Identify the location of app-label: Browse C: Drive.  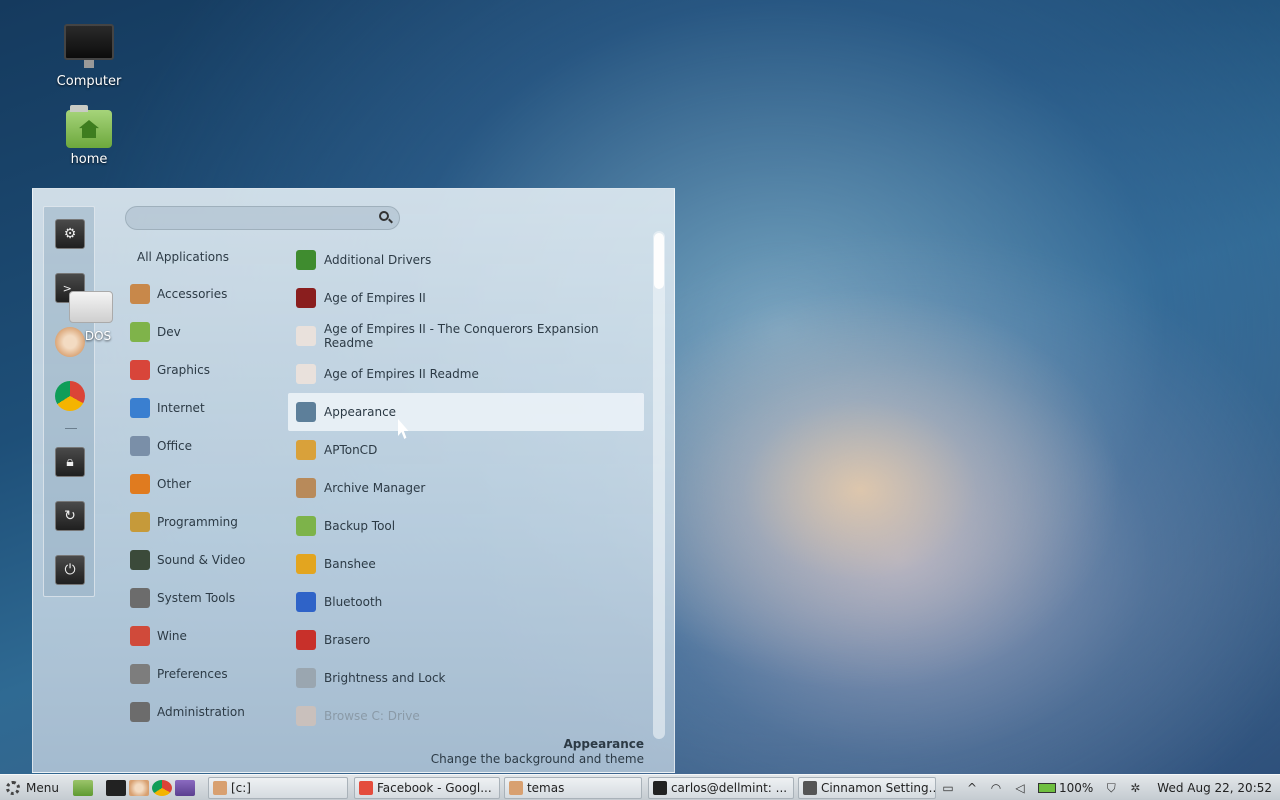
(372, 716).